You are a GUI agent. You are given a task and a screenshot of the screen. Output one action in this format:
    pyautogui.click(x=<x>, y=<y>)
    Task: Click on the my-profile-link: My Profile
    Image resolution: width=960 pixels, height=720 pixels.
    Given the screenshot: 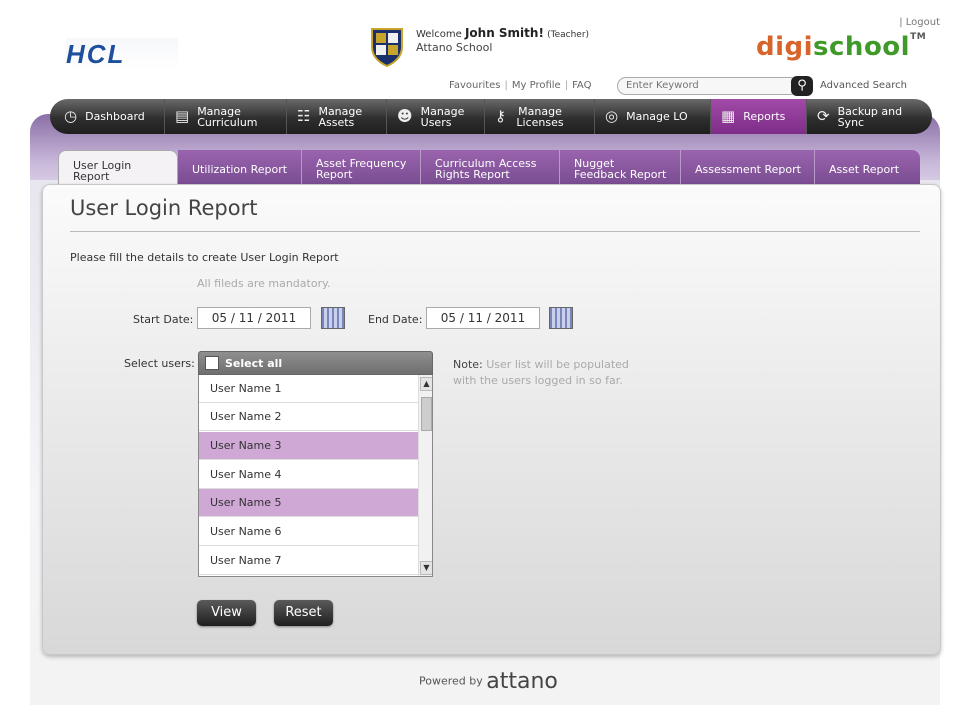 What is the action you would take?
    pyautogui.click(x=536, y=85)
    